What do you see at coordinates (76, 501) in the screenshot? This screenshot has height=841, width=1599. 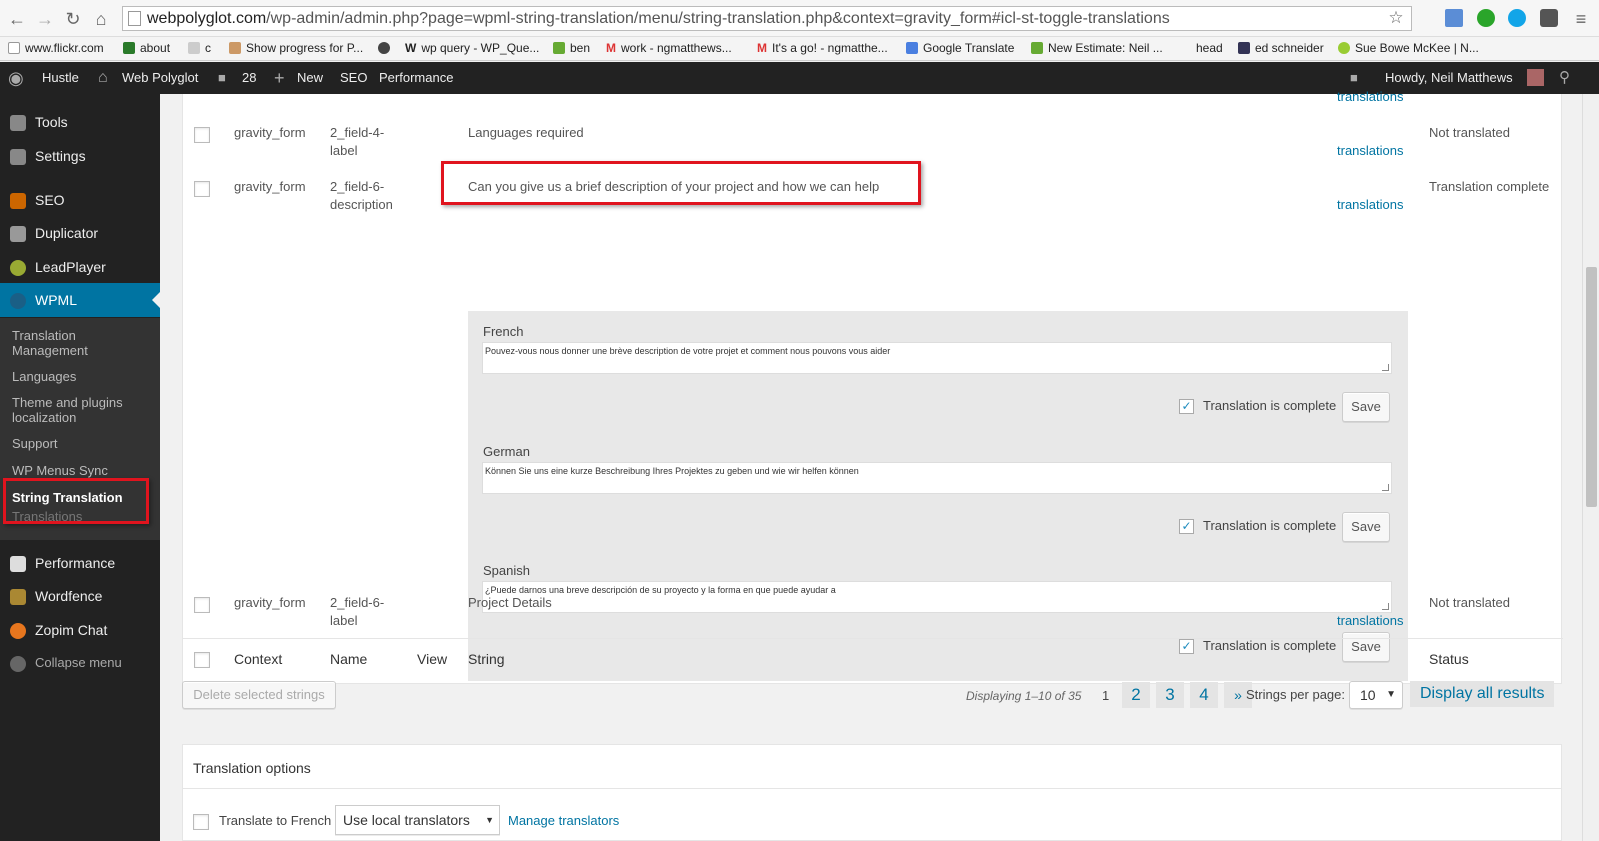 I see `annotation-highlight-box` at bounding box center [76, 501].